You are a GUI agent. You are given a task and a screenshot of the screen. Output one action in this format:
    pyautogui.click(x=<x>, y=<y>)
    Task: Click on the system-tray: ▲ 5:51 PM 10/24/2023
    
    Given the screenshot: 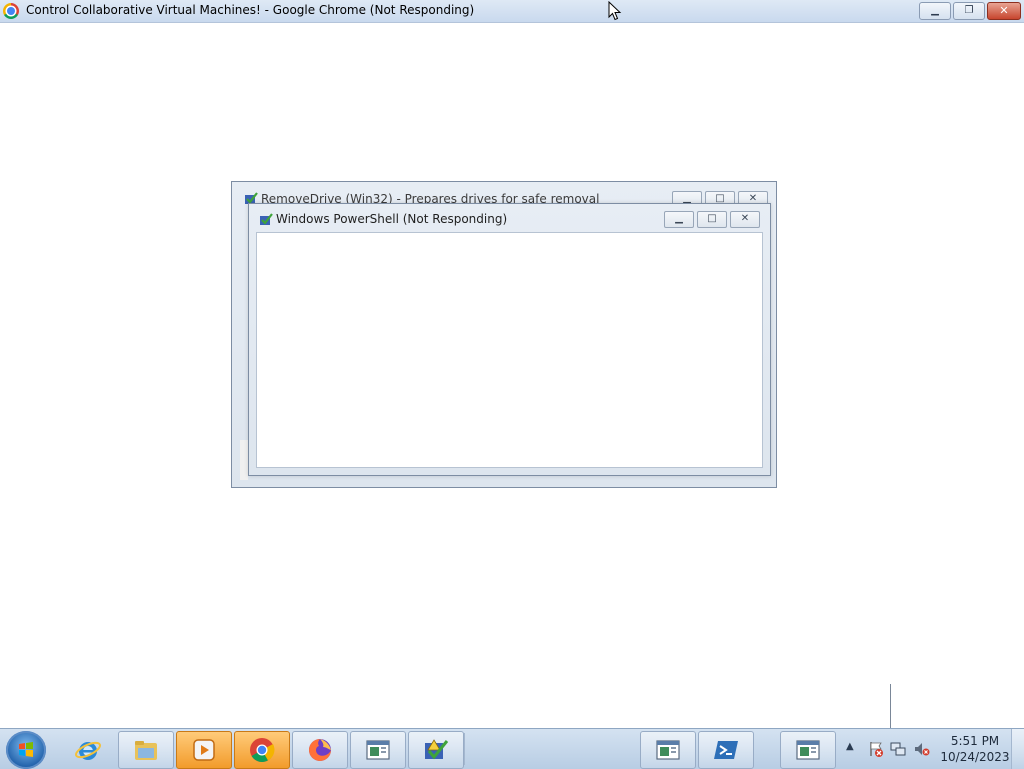 What is the action you would take?
    pyautogui.click(x=932, y=749)
    